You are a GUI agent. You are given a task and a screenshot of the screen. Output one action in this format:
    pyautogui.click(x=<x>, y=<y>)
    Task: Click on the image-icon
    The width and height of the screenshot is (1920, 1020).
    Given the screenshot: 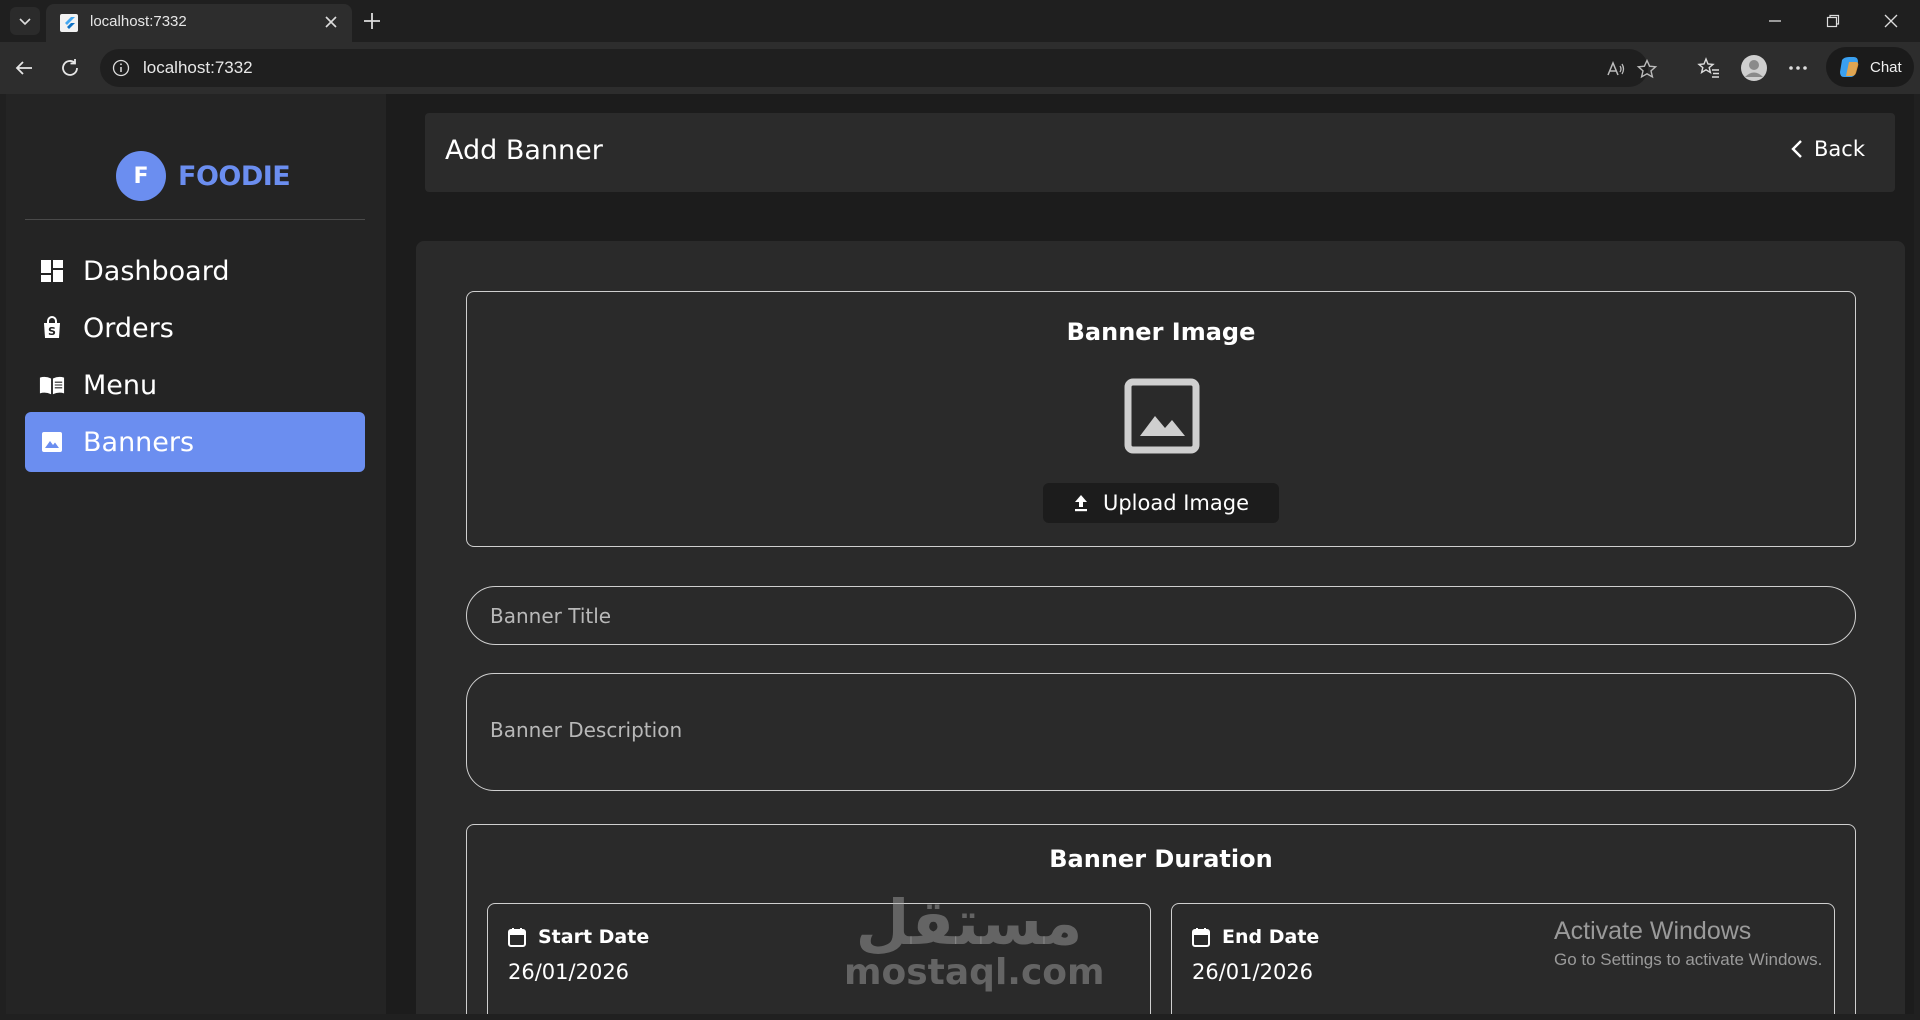 What is the action you would take?
    pyautogui.click(x=52, y=442)
    